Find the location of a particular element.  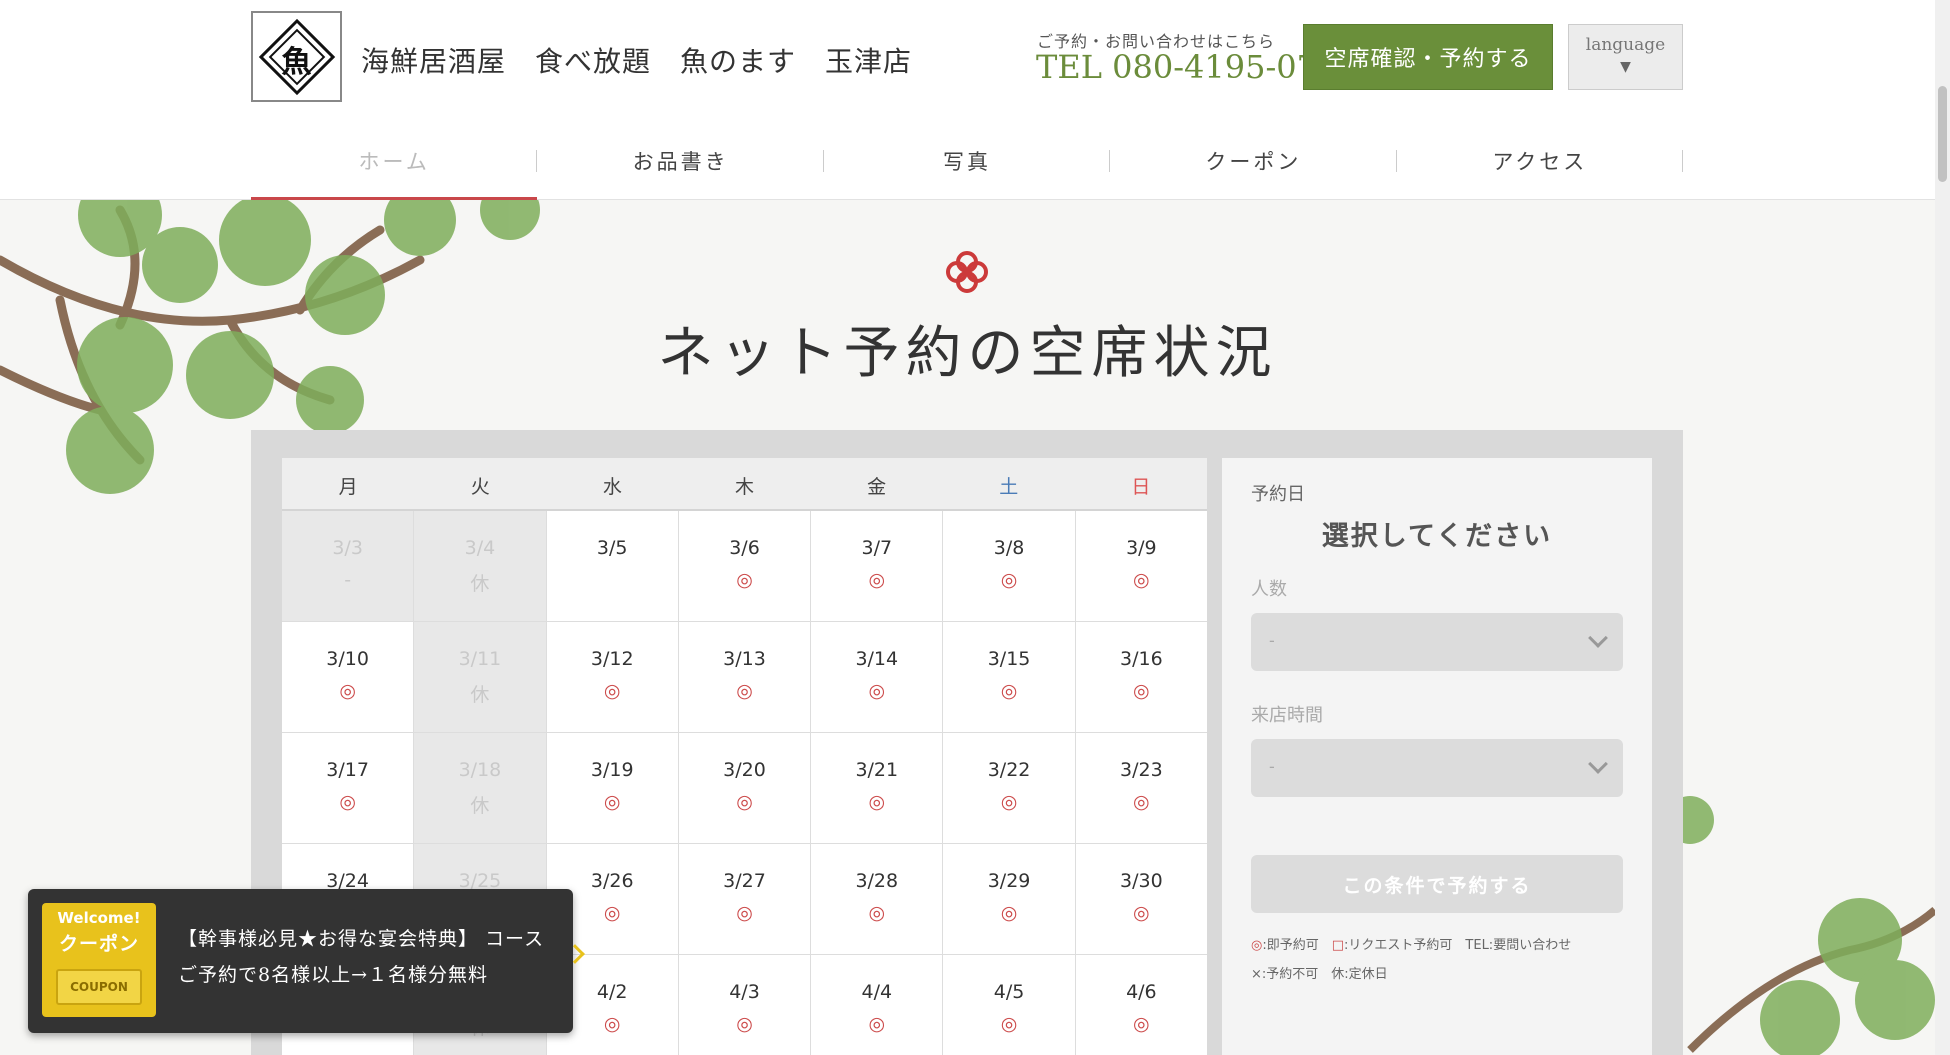

coupon-description: 【幹事様必見★お得な宴会特典】 コースご予約で8名様以上→１名様分無料 is located at coordinates (361, 957).